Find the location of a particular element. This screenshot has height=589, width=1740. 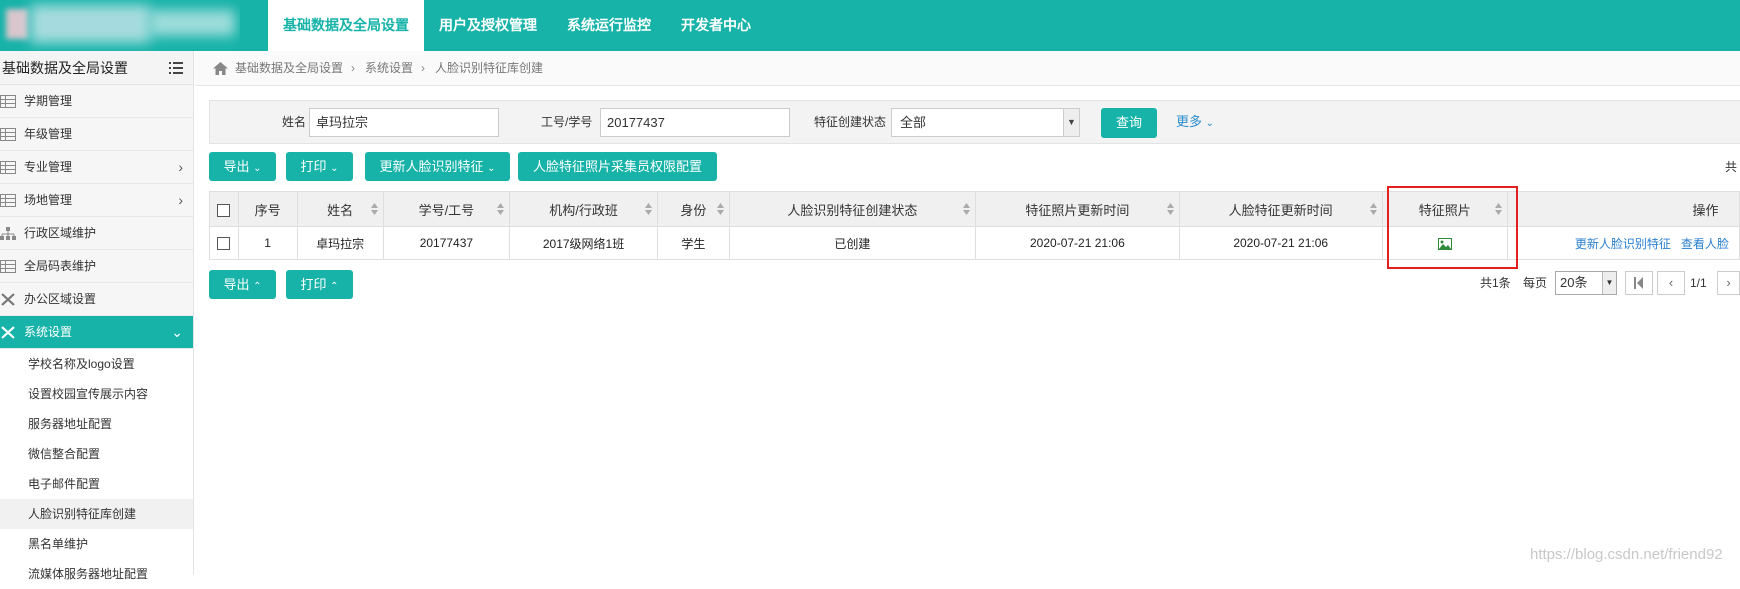

home-icon is located at coordinates (220, 68).